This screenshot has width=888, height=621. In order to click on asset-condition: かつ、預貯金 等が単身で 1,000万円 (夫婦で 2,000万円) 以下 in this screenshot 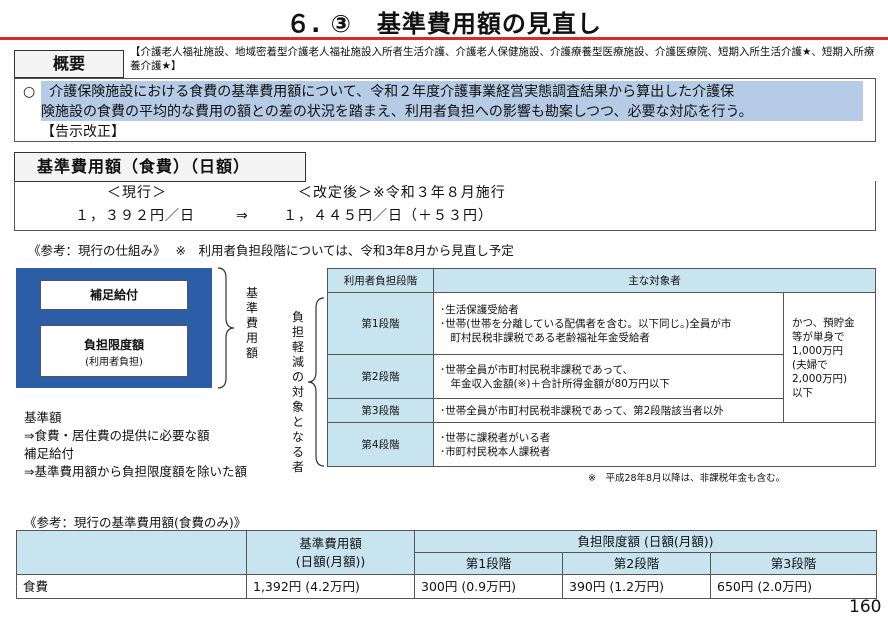, I will do `click(829, 357)`.